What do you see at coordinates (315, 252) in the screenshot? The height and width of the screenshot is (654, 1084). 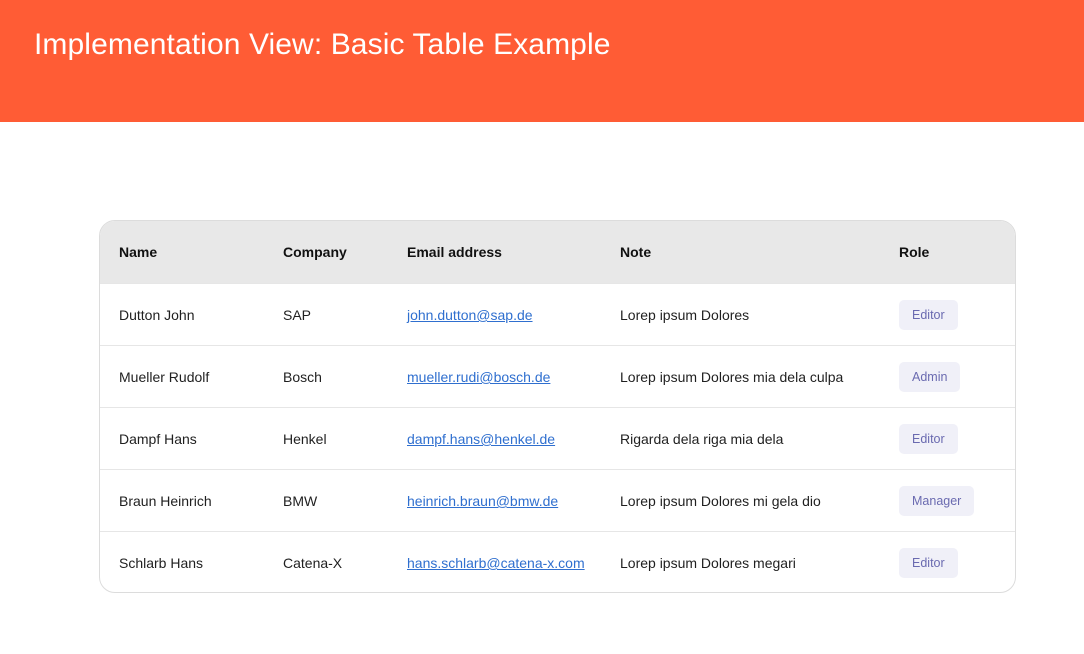 I see `column-header-company: Company` at bounding box center [315, 252].